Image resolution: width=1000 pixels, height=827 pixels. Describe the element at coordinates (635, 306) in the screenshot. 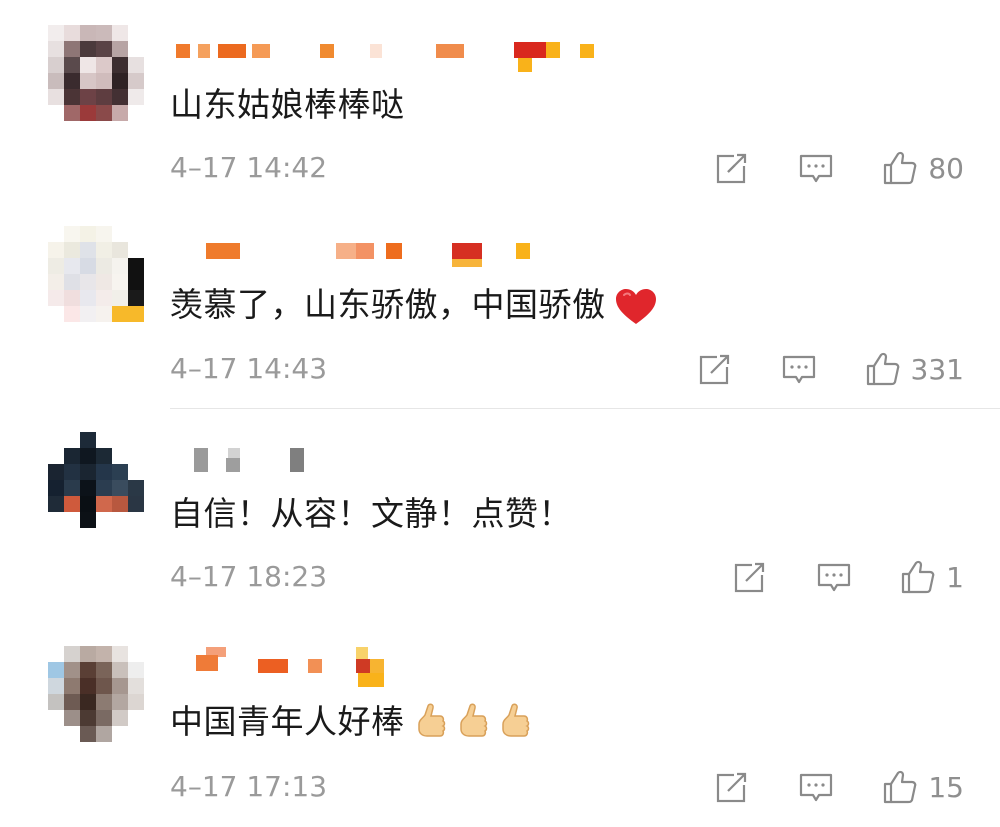

I see `red-heart-emoji` at that location.